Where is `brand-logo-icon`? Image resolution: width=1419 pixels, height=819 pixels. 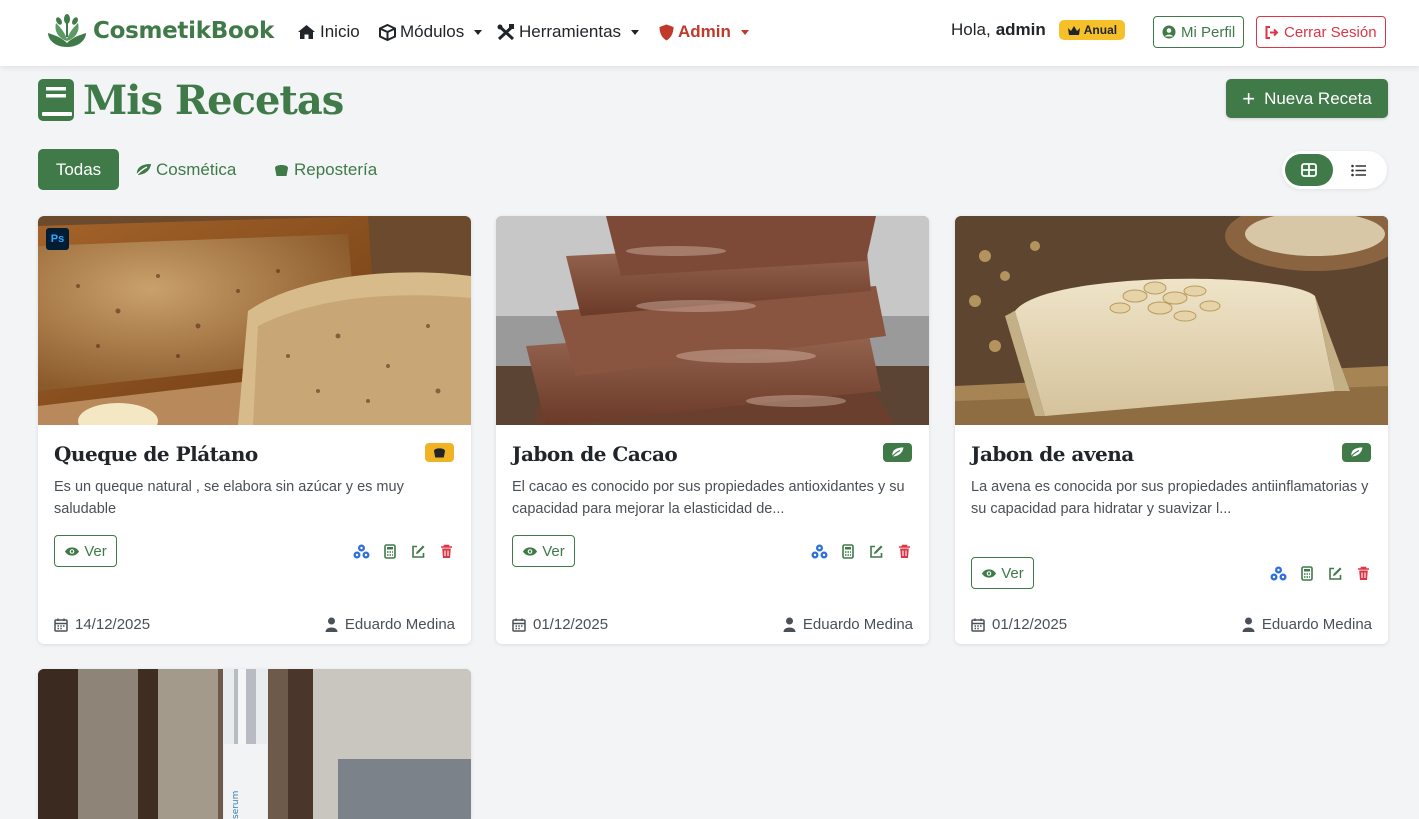 brand-logo-icon is located at coordinates (67, 30).